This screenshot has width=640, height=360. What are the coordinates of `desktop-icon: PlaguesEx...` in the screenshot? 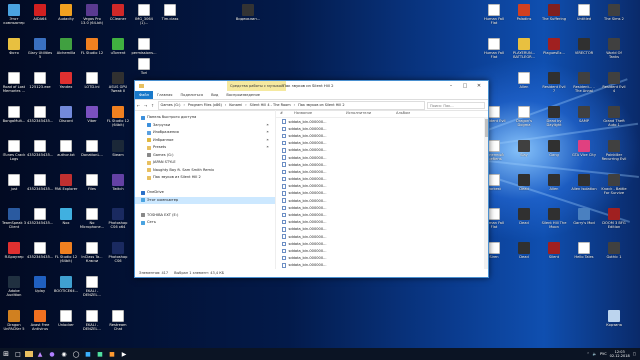 It's located at (554, 53).